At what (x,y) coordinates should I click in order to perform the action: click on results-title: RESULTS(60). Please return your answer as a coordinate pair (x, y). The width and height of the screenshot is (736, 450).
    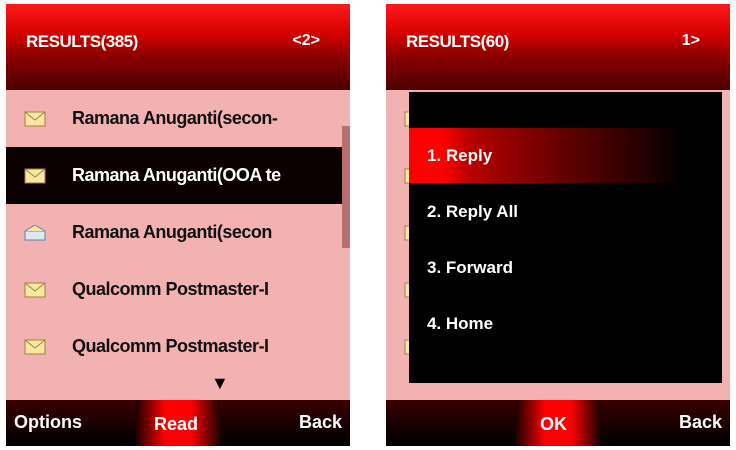
    Looking at the image, I should click on (457, 41).